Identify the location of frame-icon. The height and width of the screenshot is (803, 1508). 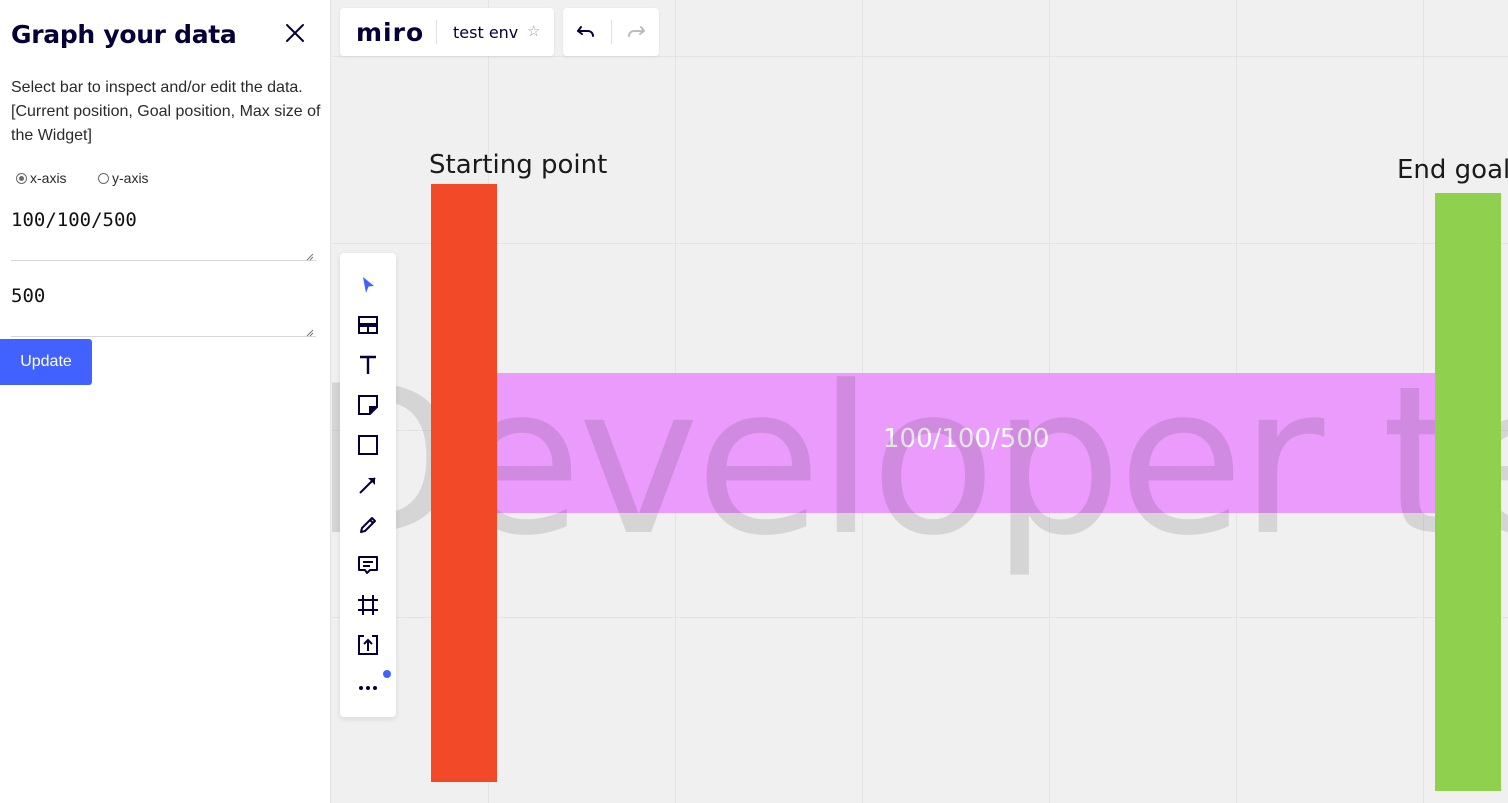
(368, 605).